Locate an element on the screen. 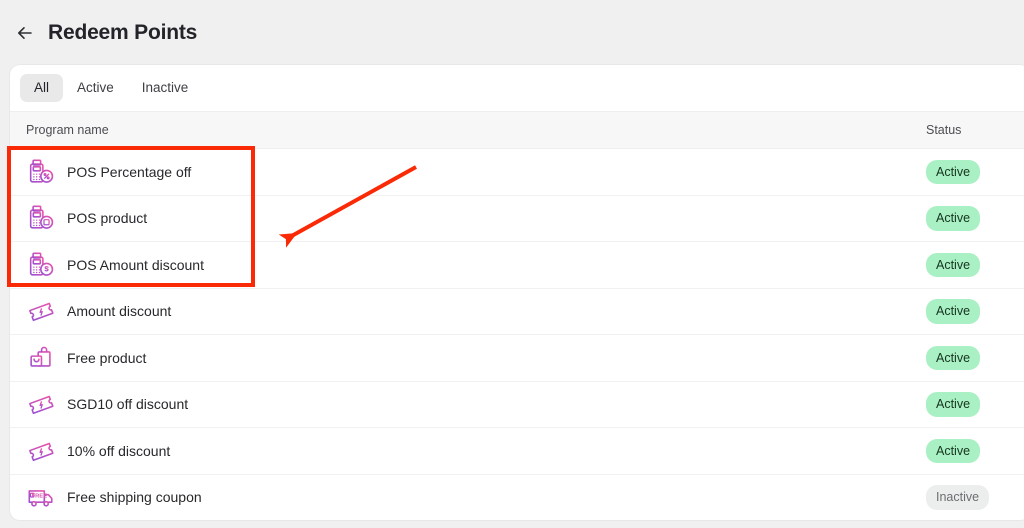 This screenshot has height=528, width=1024. cell-program-name: POS Amount discount is located at coordinates (468, 265).